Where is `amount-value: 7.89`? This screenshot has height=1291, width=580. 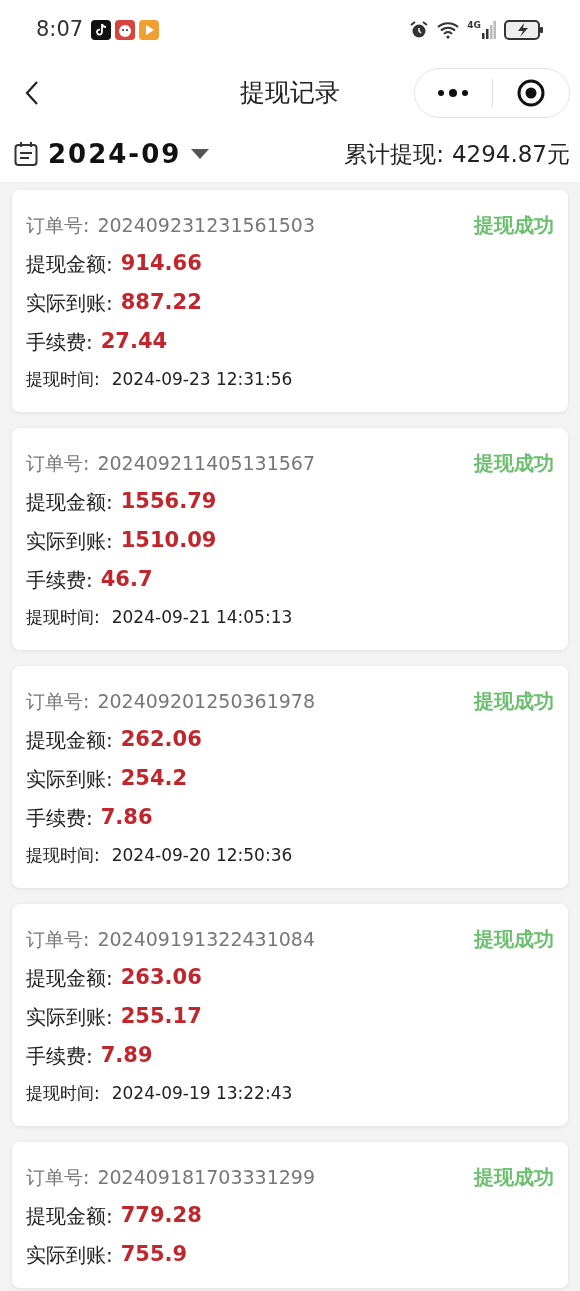
amount-value: 7.89 is located at coordinates (126, 1056).